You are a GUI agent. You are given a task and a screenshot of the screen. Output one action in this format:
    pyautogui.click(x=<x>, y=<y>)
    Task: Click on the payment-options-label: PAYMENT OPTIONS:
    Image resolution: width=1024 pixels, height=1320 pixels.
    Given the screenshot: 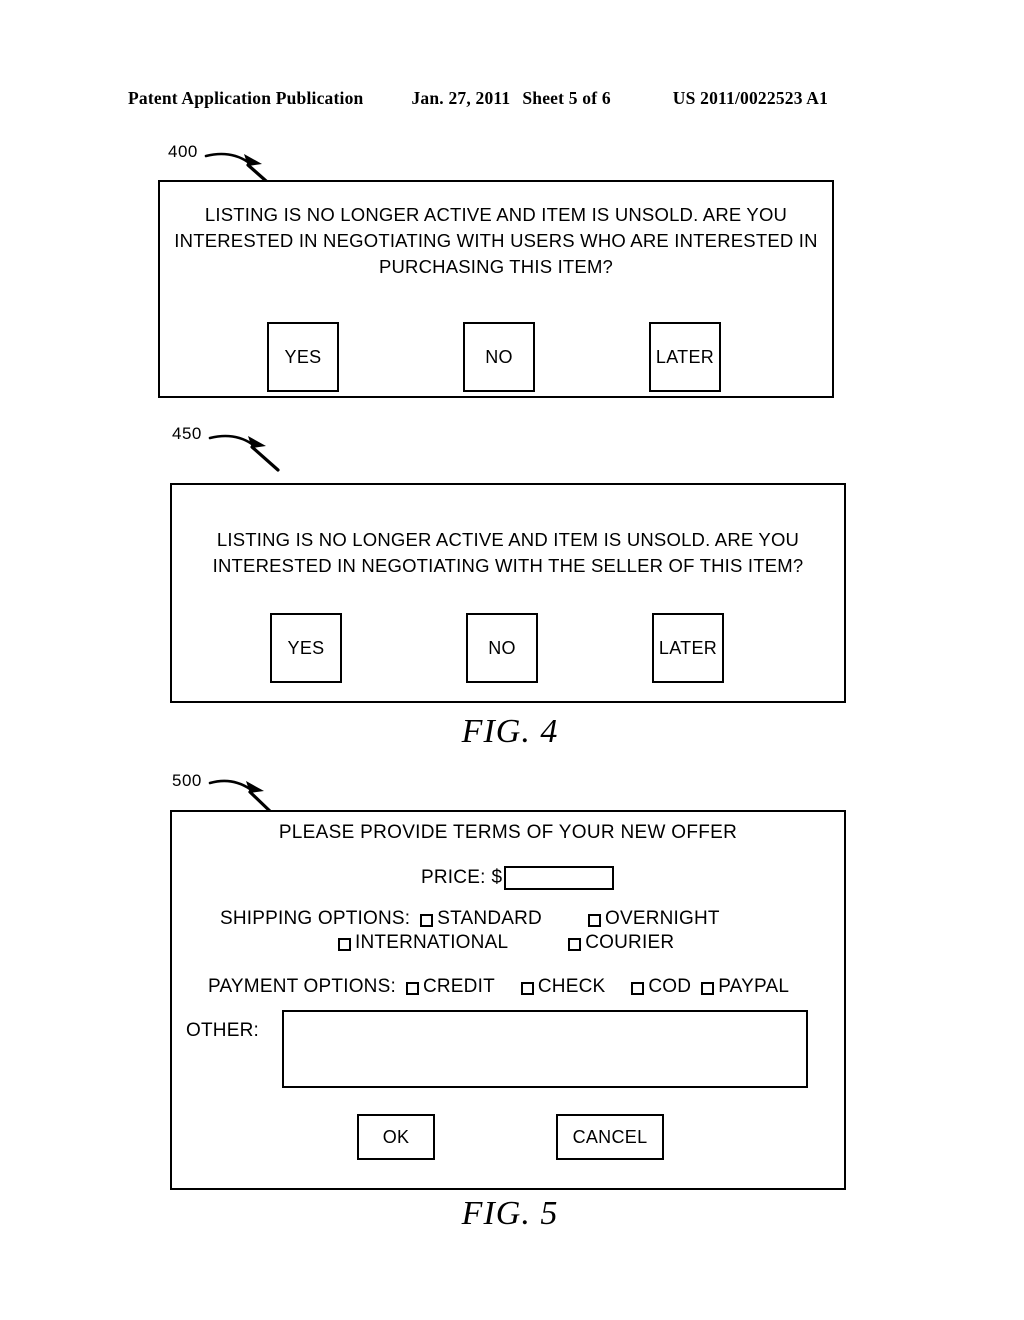 What is the action you would take?
    pyautogui.click(x=302, y=986)
    